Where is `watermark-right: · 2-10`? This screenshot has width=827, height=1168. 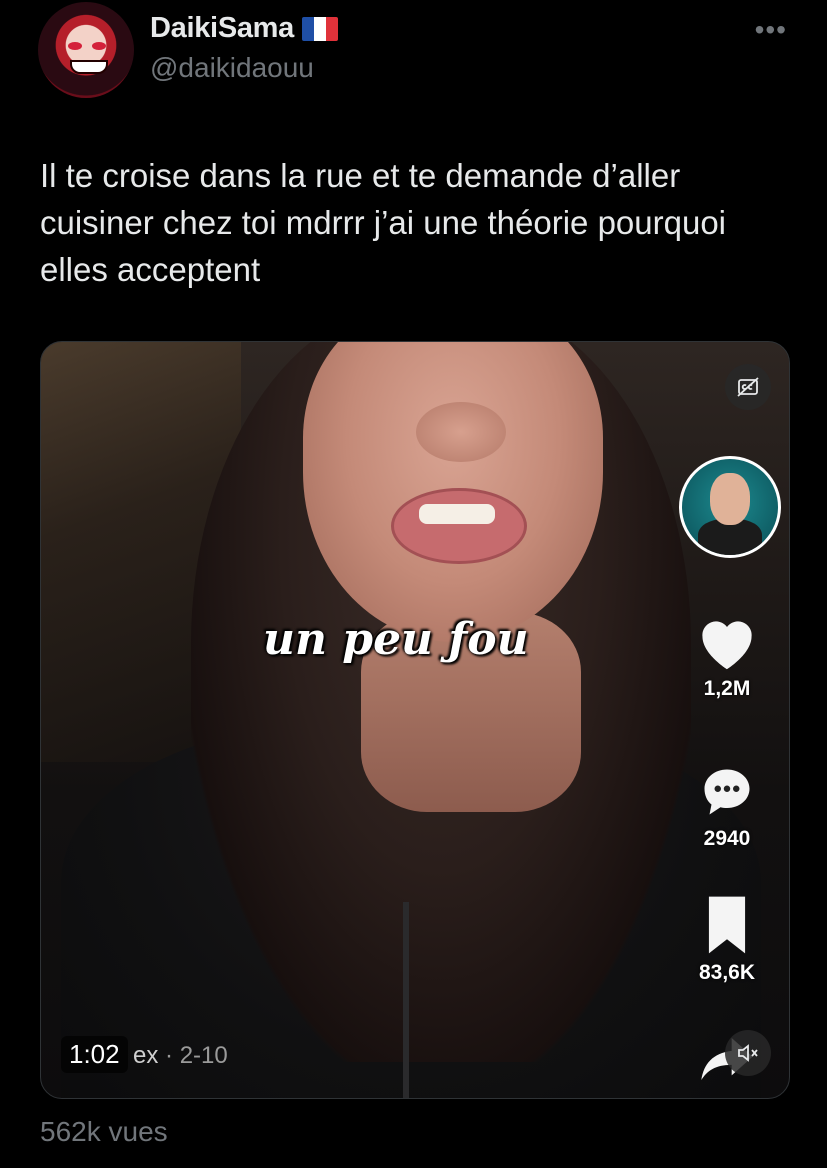
watermark-right: · 2-10 is located at coordinates (196, 1055).